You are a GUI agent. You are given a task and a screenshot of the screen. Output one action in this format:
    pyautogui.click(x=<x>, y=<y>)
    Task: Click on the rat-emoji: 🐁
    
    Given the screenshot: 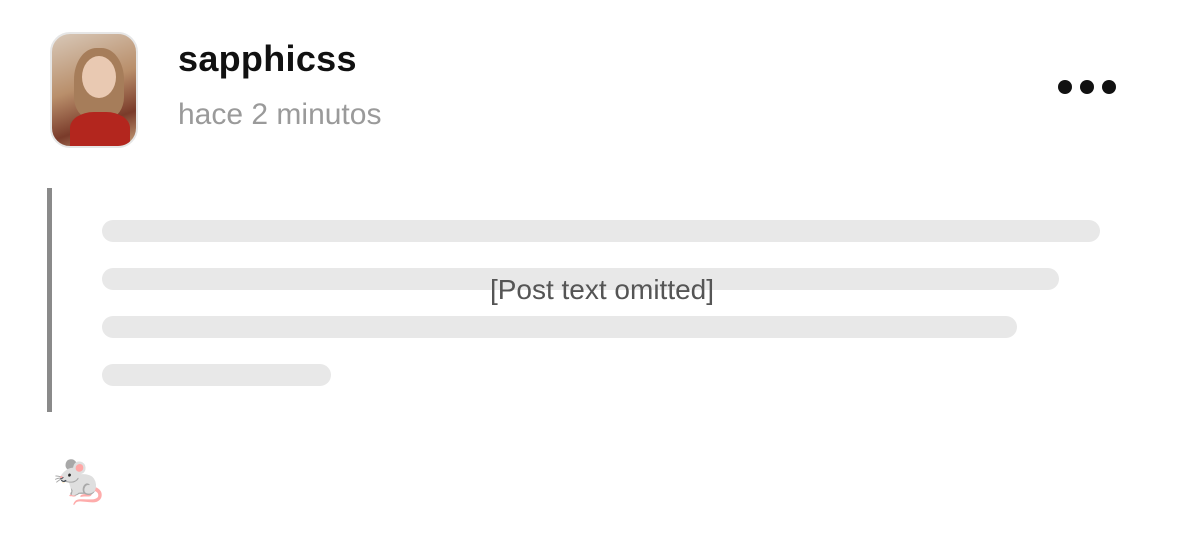 What is the action you would take?
    pyautogui.click(x=79, y=478)
    